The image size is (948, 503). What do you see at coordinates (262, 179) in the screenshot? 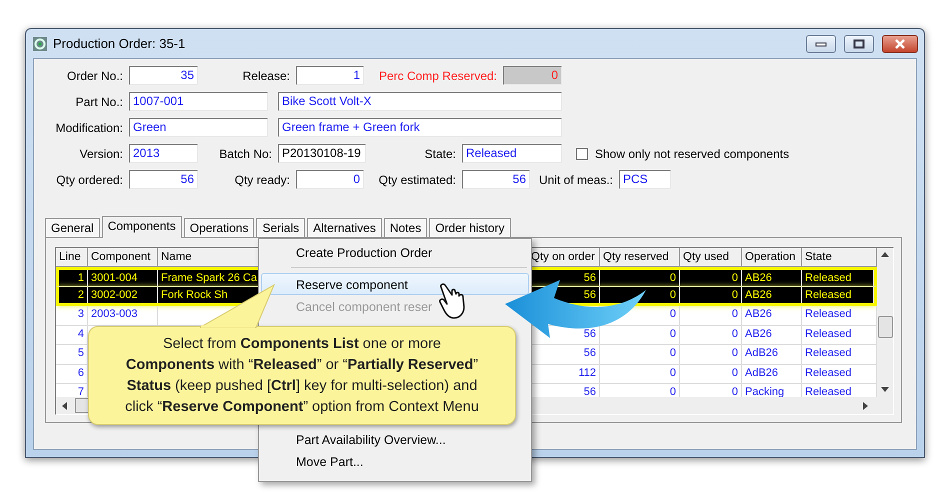
I see `field-label: Qty ready:` at bounding box center [262, 179].